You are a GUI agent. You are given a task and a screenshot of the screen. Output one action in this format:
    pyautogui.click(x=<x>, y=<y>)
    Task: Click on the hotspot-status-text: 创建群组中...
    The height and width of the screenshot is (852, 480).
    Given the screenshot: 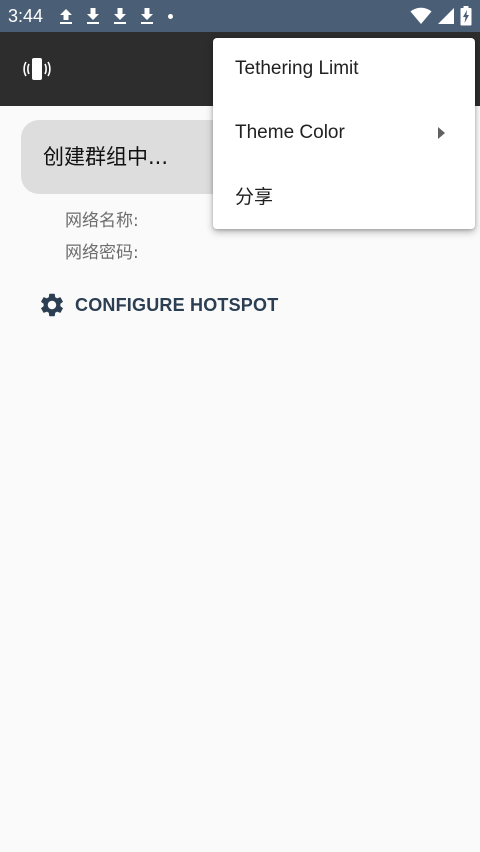 What is the action you would take?
    pyautogui.click(x=106, y=157)
    